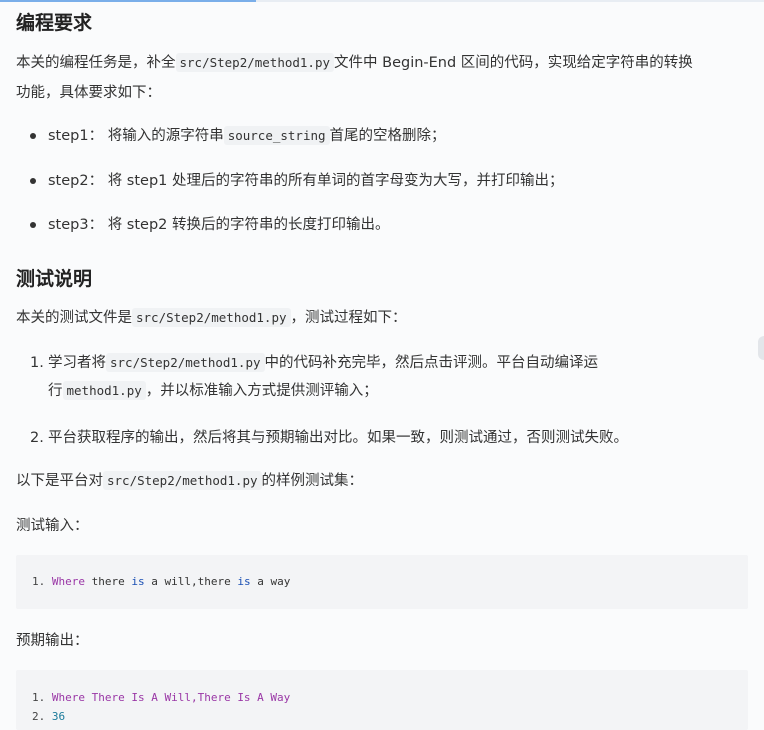 The image size is (764, 730). What do you see at coordinates (276, 135) in the screenshot?
I see `step1-code: source_string` at bounding box center [276, 135].